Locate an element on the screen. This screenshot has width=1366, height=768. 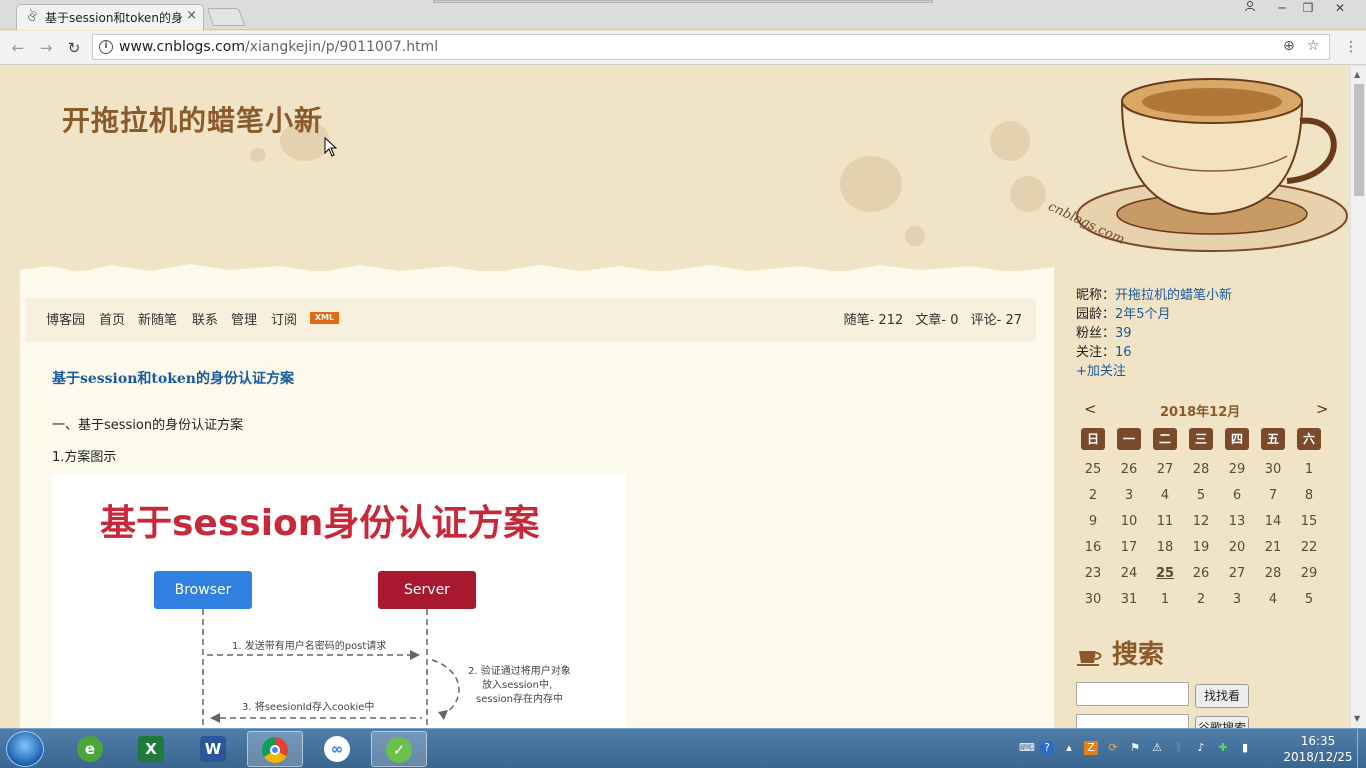
restore-icon: ❐ is located at coordinates (1308, 9).